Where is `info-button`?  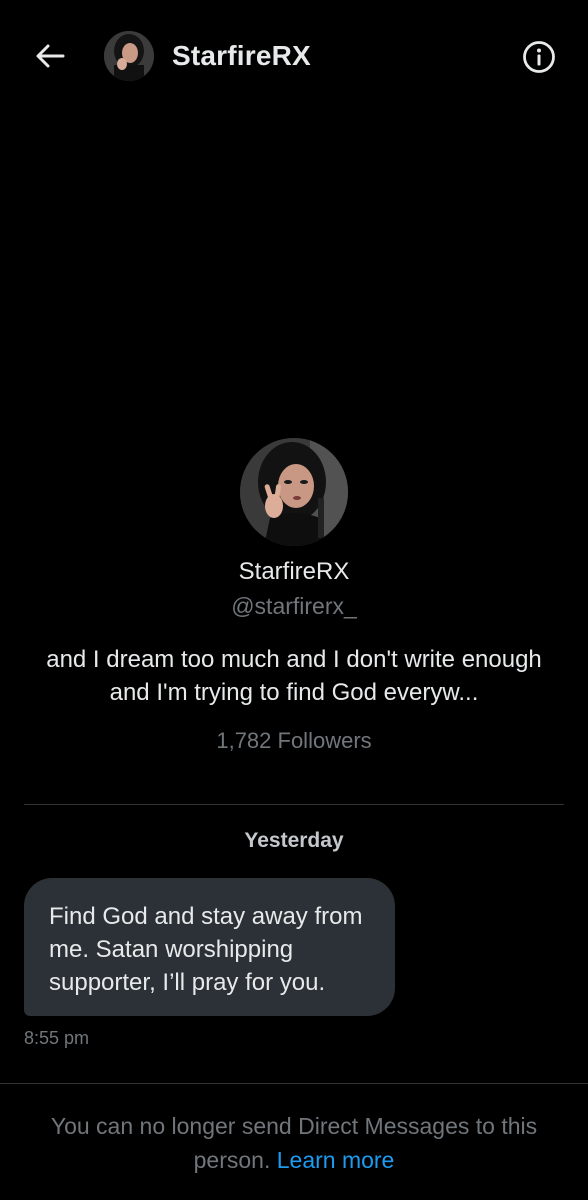
info-button is located at coordinates (539, 57).